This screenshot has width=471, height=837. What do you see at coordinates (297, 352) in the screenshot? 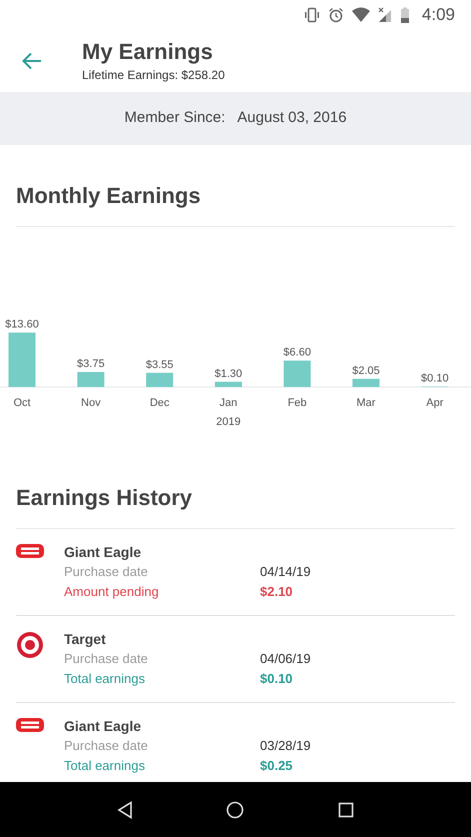
I see `value-label: $6.60` at bounding box center [297, 352].